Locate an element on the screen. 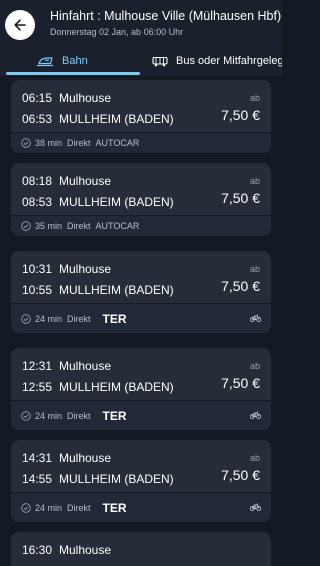 The width and height of the screenshot is (320, 566). arrival-time: 10:55 is located at coordinates (37, 290).